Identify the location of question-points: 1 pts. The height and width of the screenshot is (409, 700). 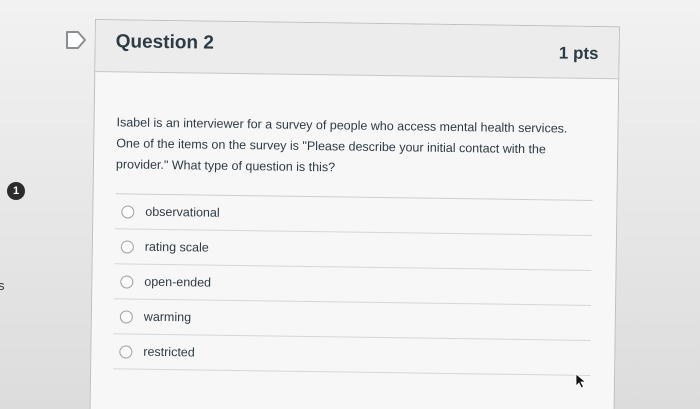
(578, 53).